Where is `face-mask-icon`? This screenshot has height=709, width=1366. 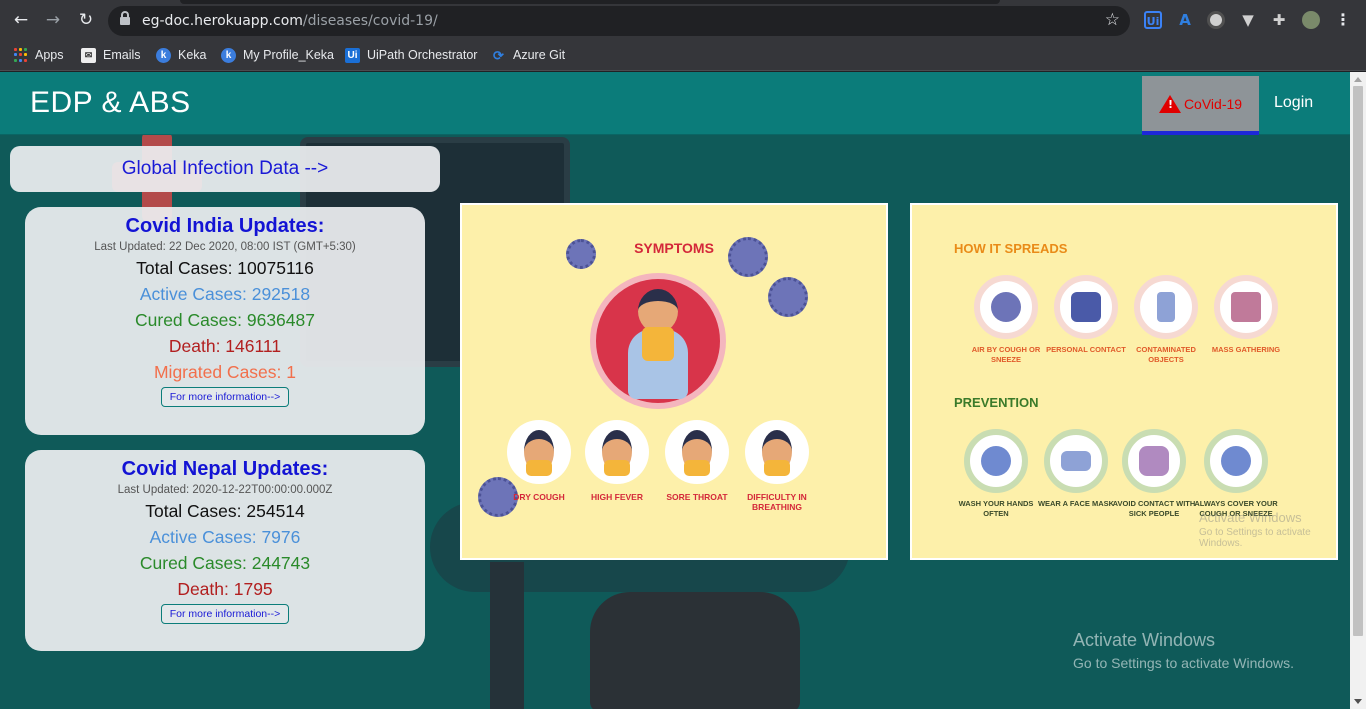 face-mask-icon is located at coordinates (1076, 461).